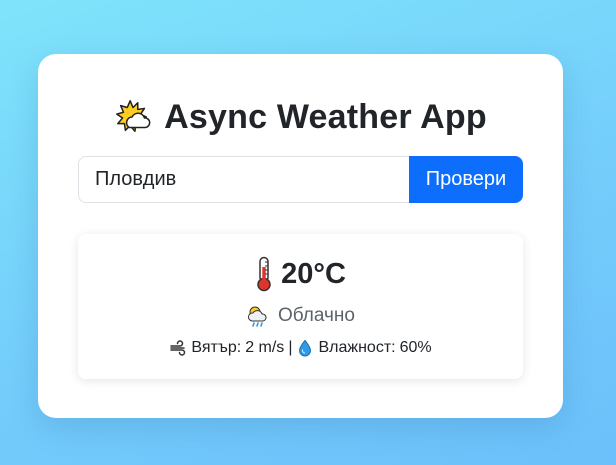 Image resolution: width=616 pixels, height=465 pixels. What do you see at coordinates (316, 315) in the screenshot?
I see `weather-description: Облачно` at bounding box center [316, 315].